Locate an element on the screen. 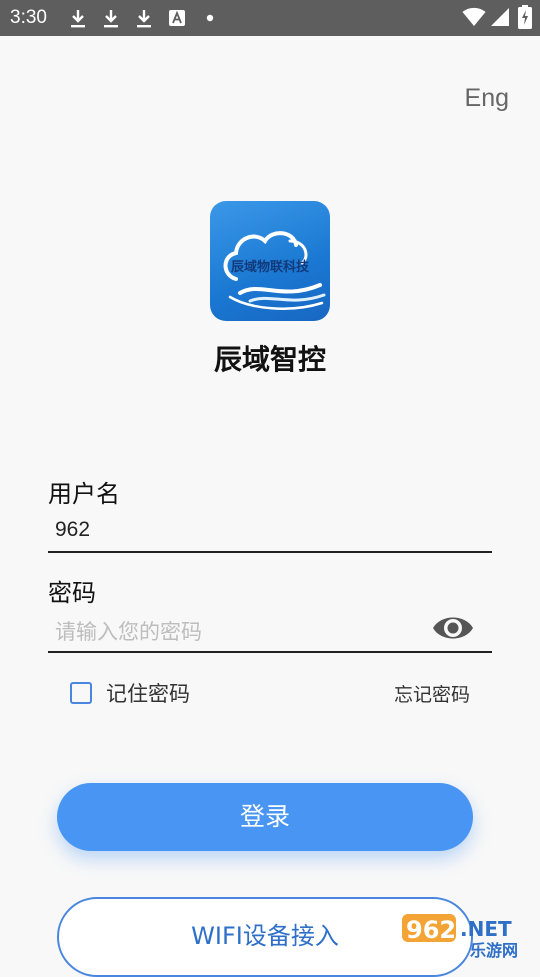 The width and height of the screenshot is (540, 977). username-underline is located at coordinates (270, 552).